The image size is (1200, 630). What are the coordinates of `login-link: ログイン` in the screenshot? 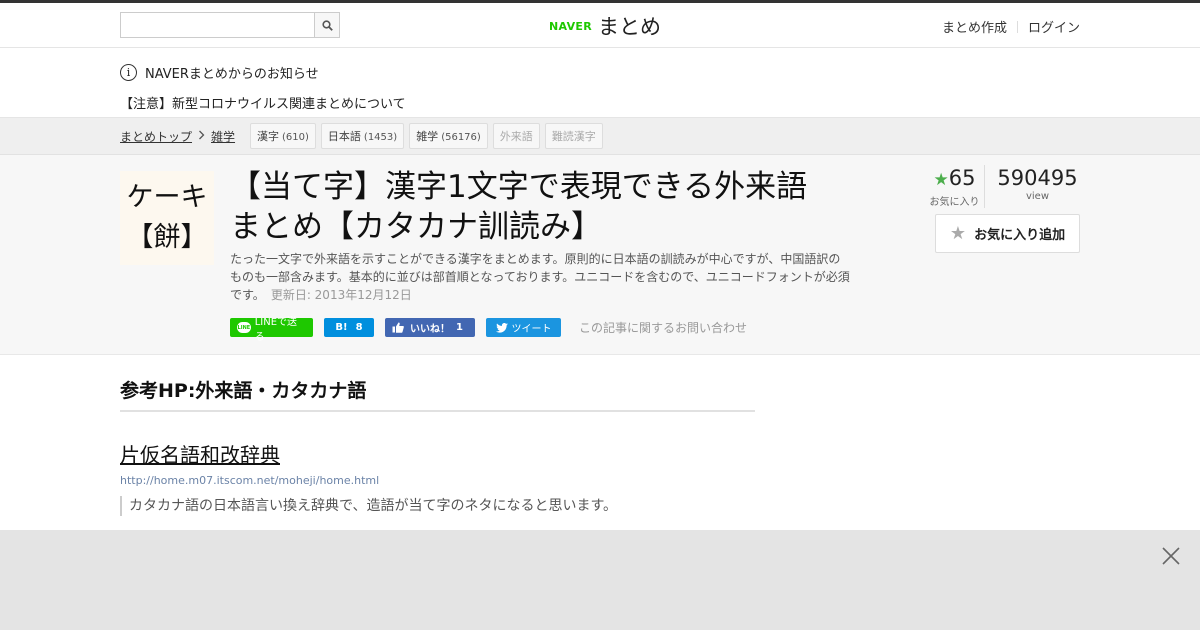 It's located at (1054, 26).